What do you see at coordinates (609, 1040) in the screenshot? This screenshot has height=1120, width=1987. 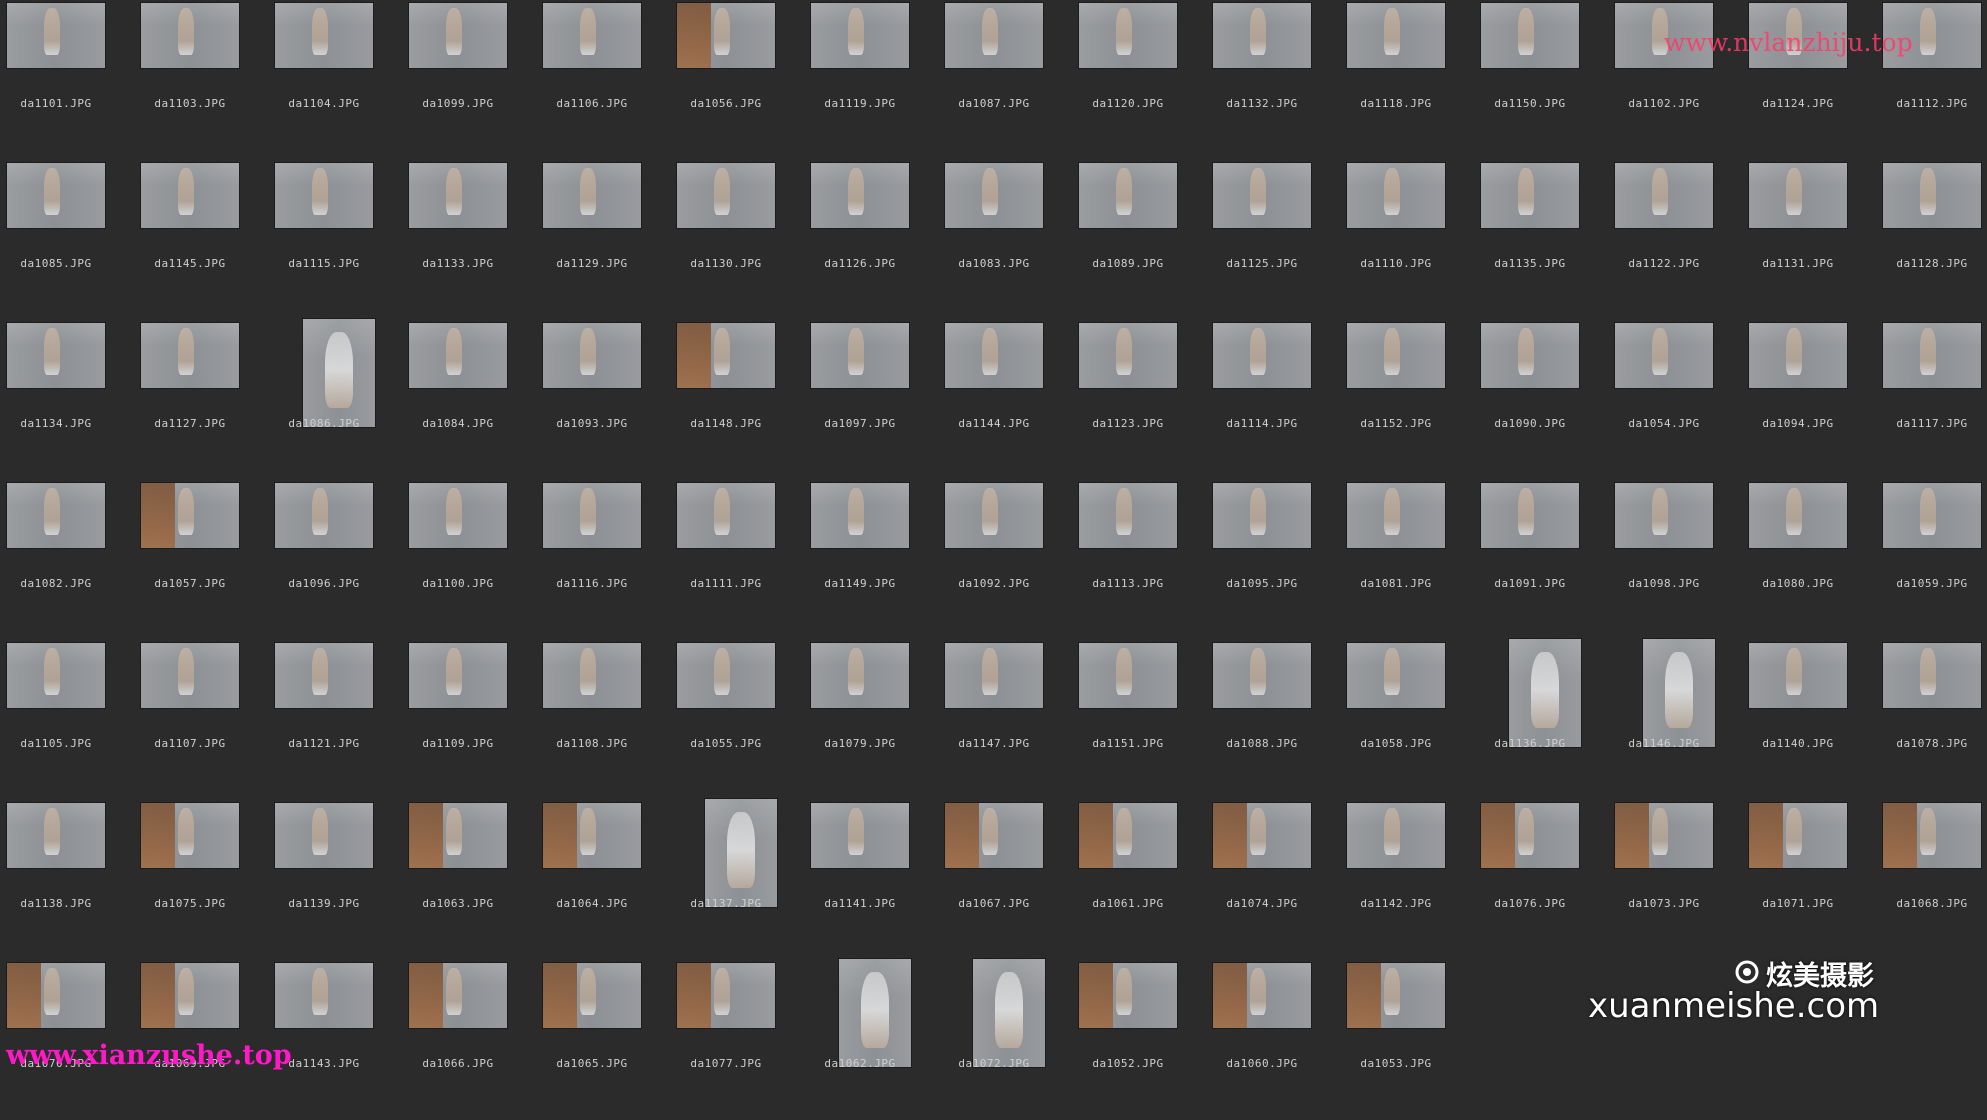 I see `file-item: da1065.JPG` at bounding box center [609, 1040].